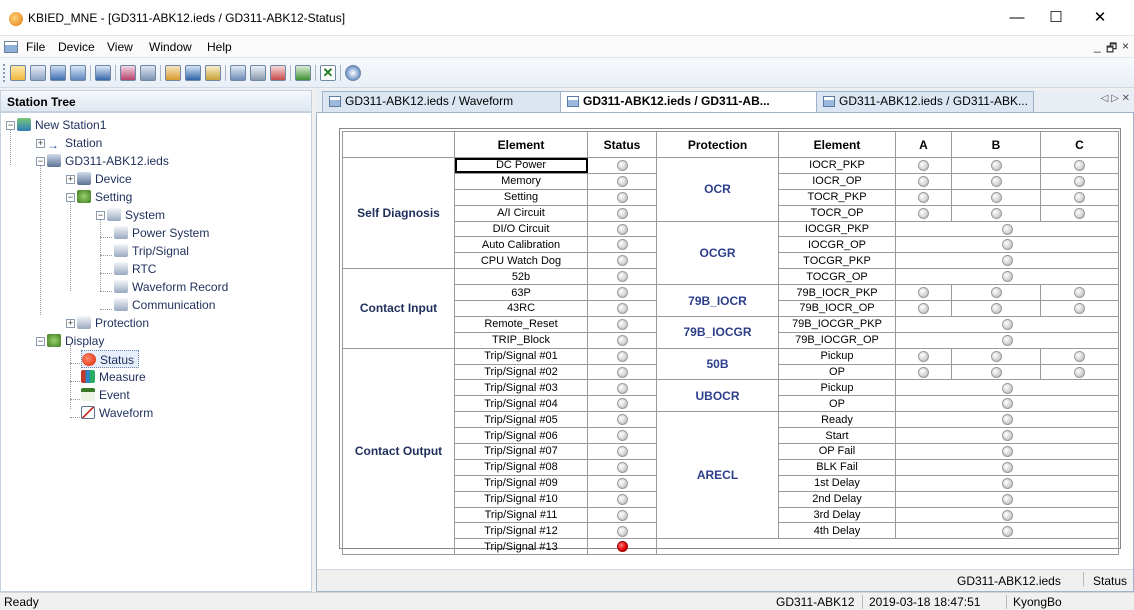  Describe the element at coordinates (622, 261) in the screenshot. I see `status-led-off` at that location.